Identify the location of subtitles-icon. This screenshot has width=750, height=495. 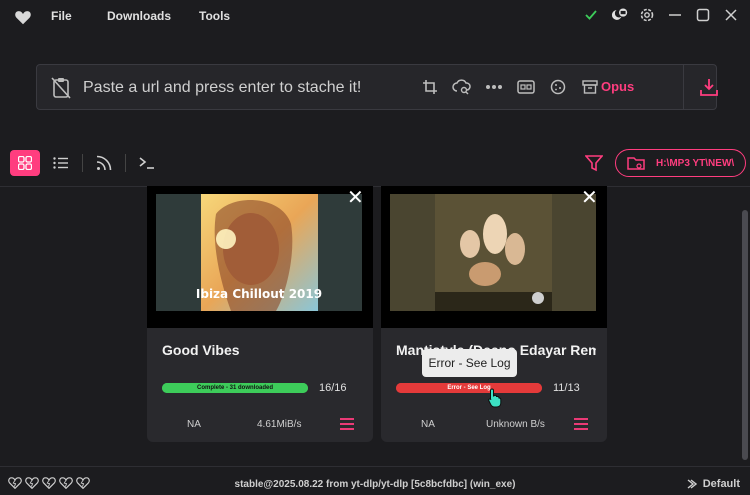
(526, 87).